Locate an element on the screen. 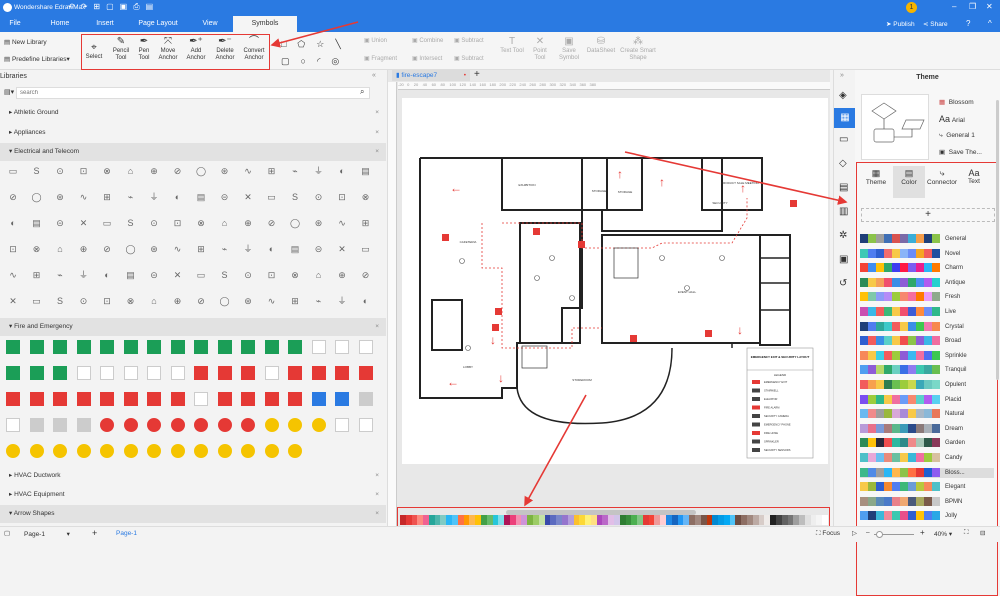  color-theme-bpmn: BPMN is located at coordinates (927, 501).